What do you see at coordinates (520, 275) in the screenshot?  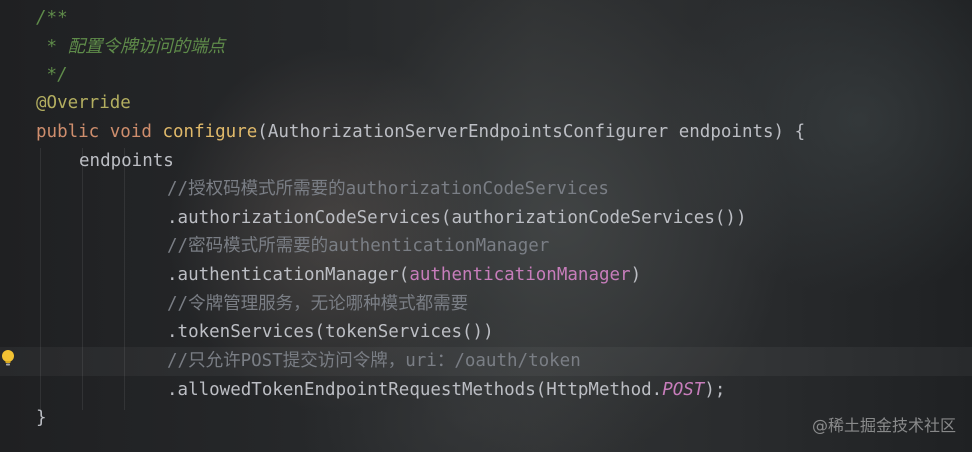 I see `field-authentication-manager: authenticationManager` at bounding box center [520, 275].